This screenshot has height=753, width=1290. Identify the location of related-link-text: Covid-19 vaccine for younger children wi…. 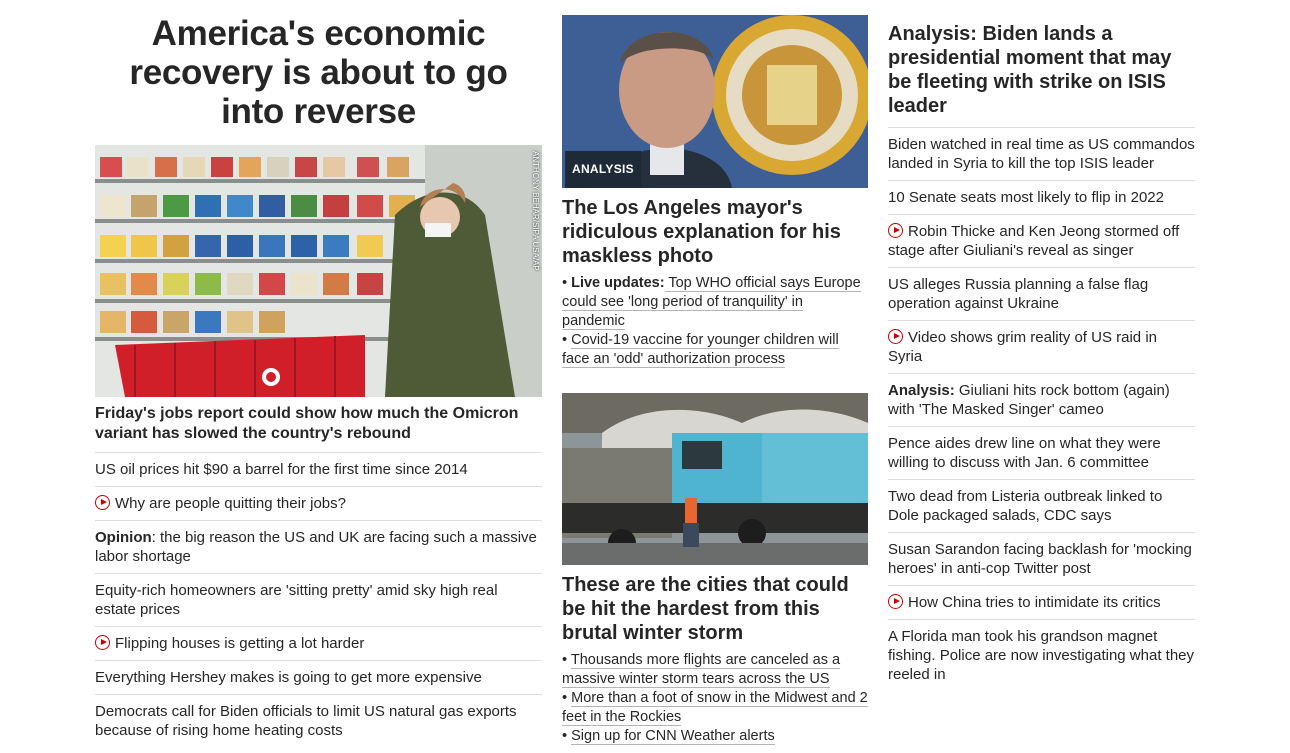
(700, 350).